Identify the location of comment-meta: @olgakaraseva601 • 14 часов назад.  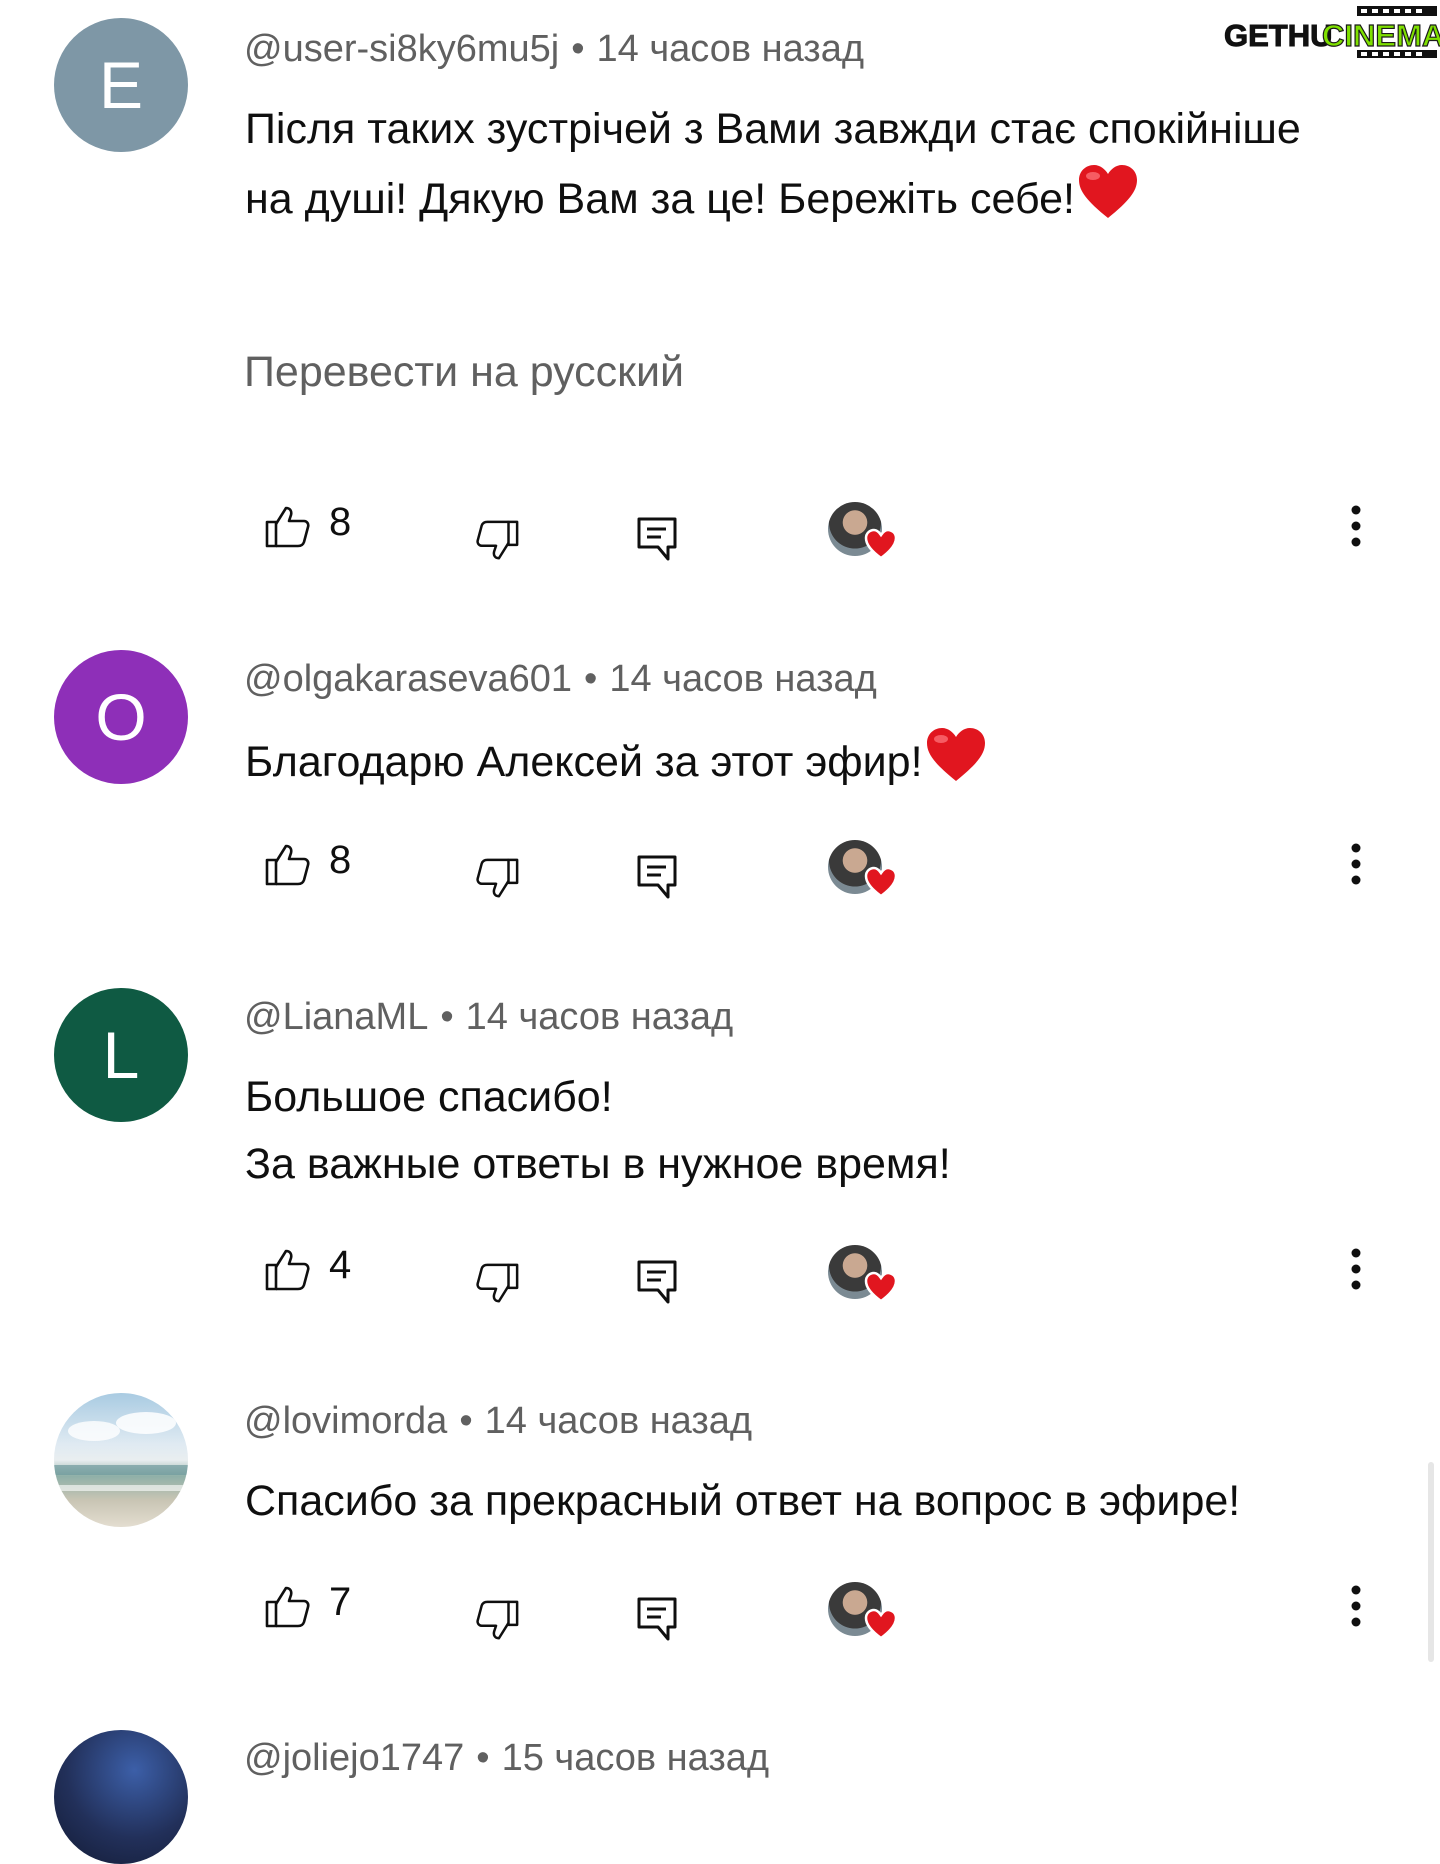
(560, 679).